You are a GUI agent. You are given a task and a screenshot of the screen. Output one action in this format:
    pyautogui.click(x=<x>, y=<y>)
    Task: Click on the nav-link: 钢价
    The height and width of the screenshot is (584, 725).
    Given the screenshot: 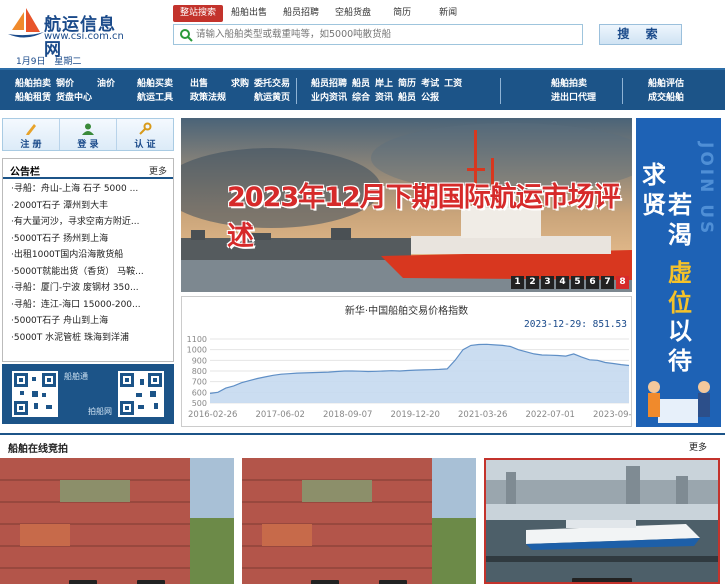 What is the action you would take?
    pyautogui.click(x=74, y=84)
    